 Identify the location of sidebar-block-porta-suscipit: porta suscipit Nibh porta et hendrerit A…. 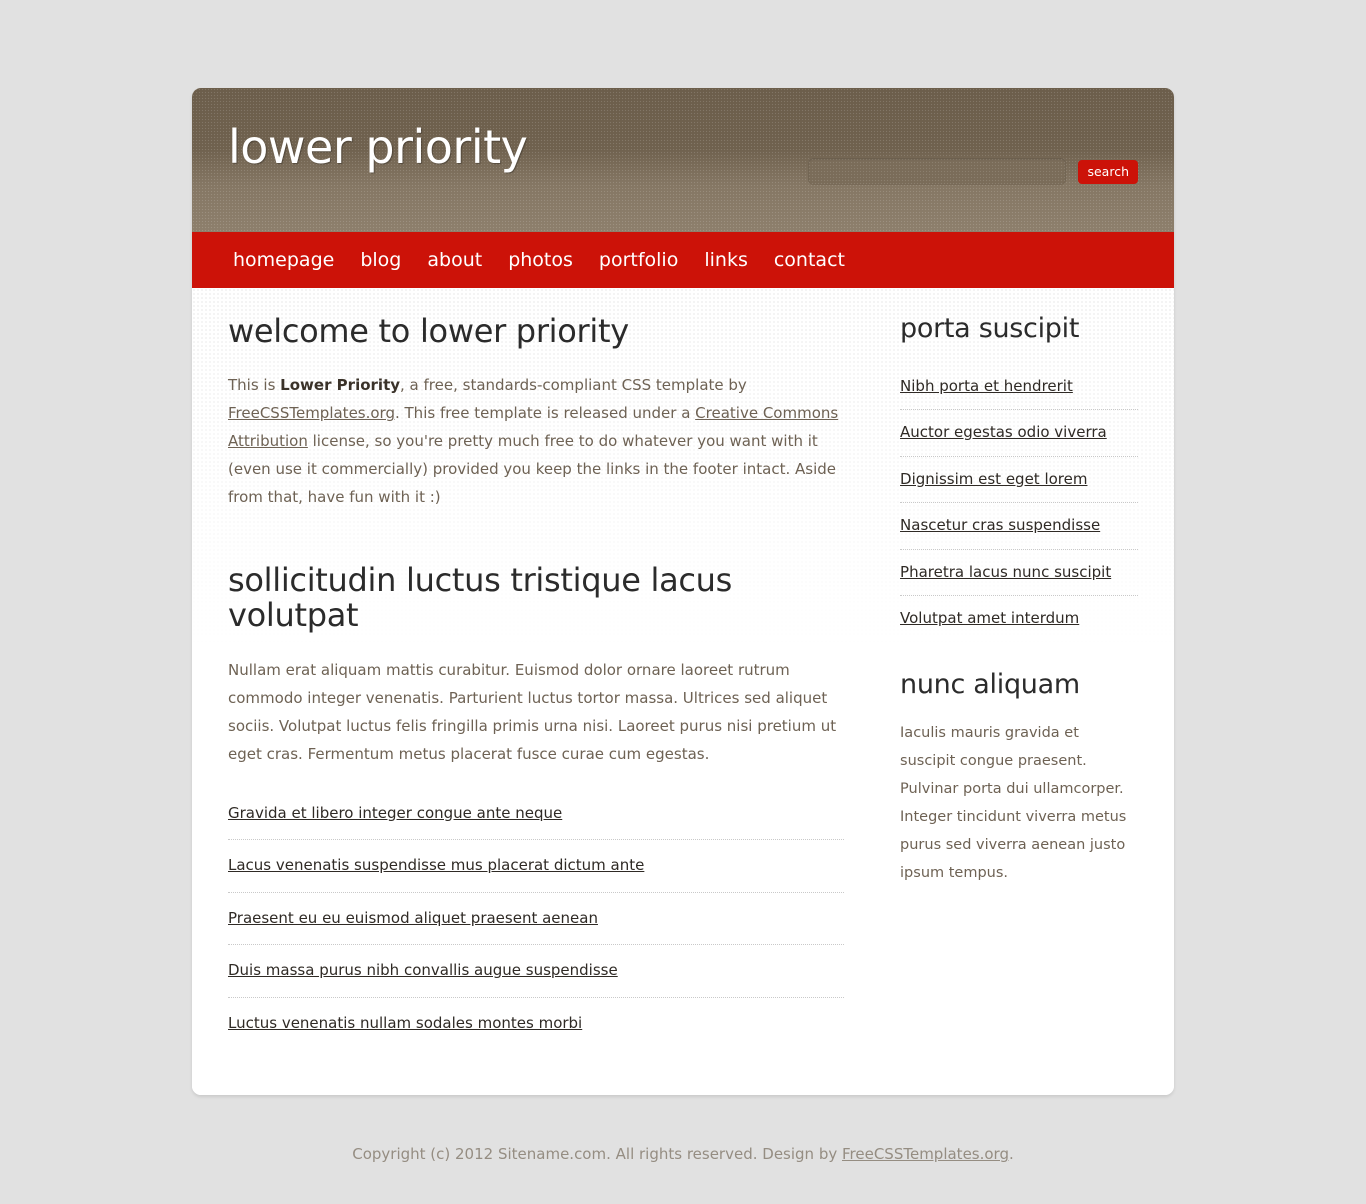
(1019, 478).